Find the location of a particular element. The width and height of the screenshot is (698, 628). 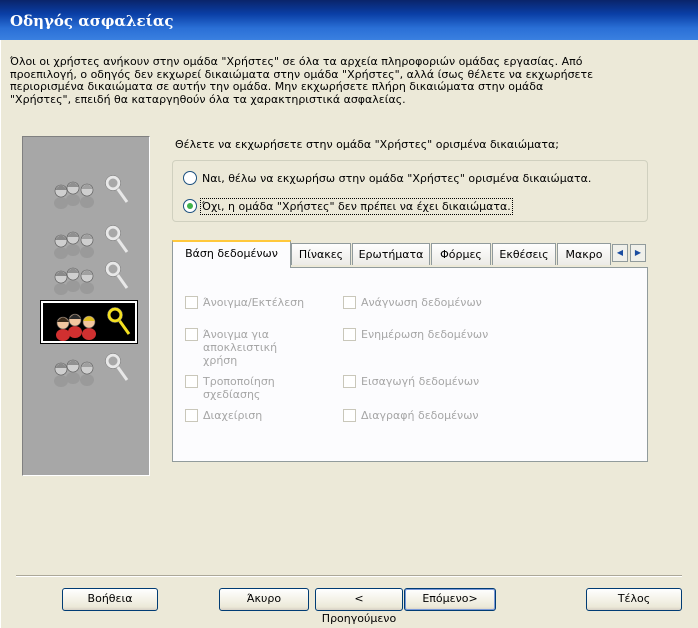

tab-scroll-right-icon: ▶ is located at coordinates (638, 253).